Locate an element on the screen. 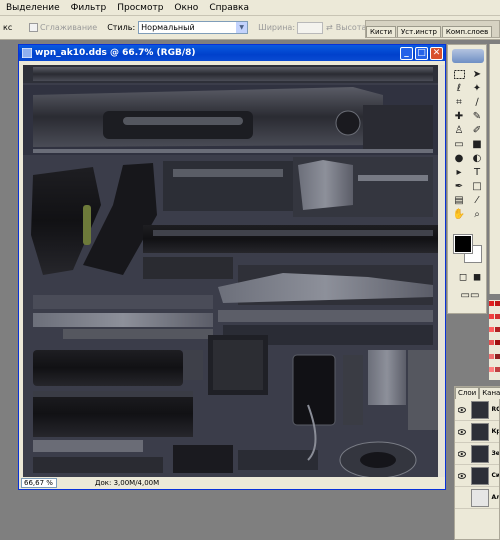 The height and width of the screenshot is (540, 500). dodge-icon: ◐ is located at coordinates (477, 158).